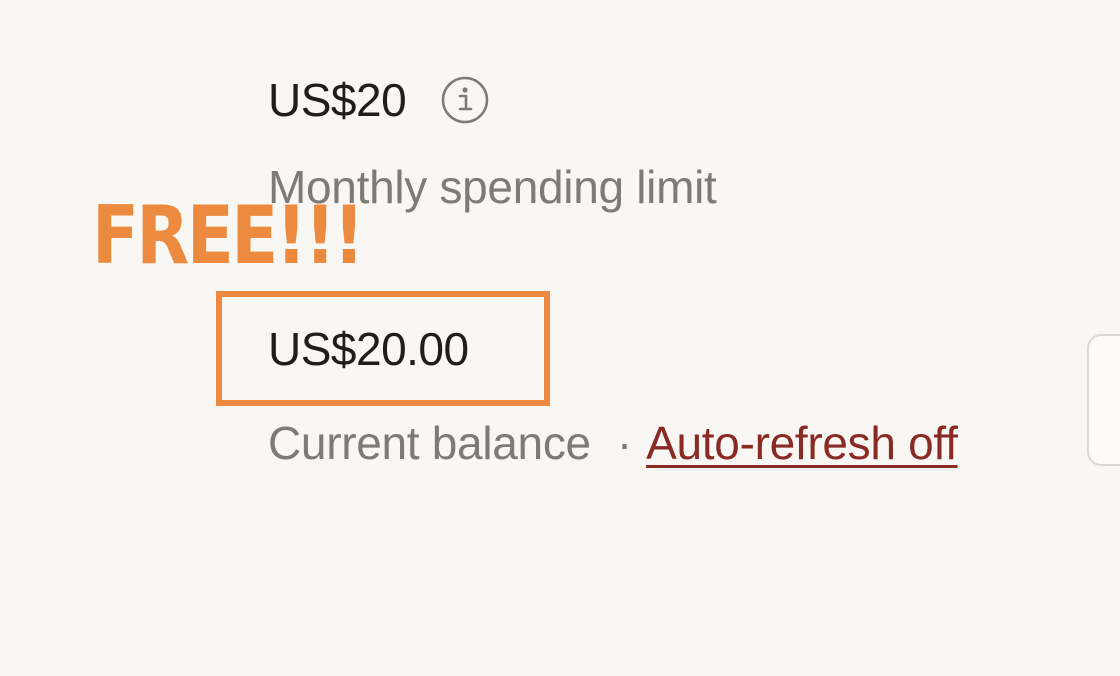 The height and width of the screenshot is (676, 1120). I want to click on spending-limit-amount: US$20, so click(337, 100).